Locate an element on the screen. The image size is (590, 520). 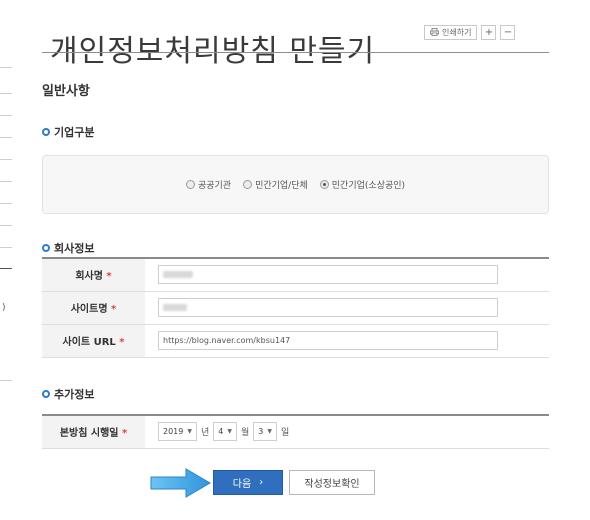
print-label: 인쇄하기 is located at coordinates (457, 32).